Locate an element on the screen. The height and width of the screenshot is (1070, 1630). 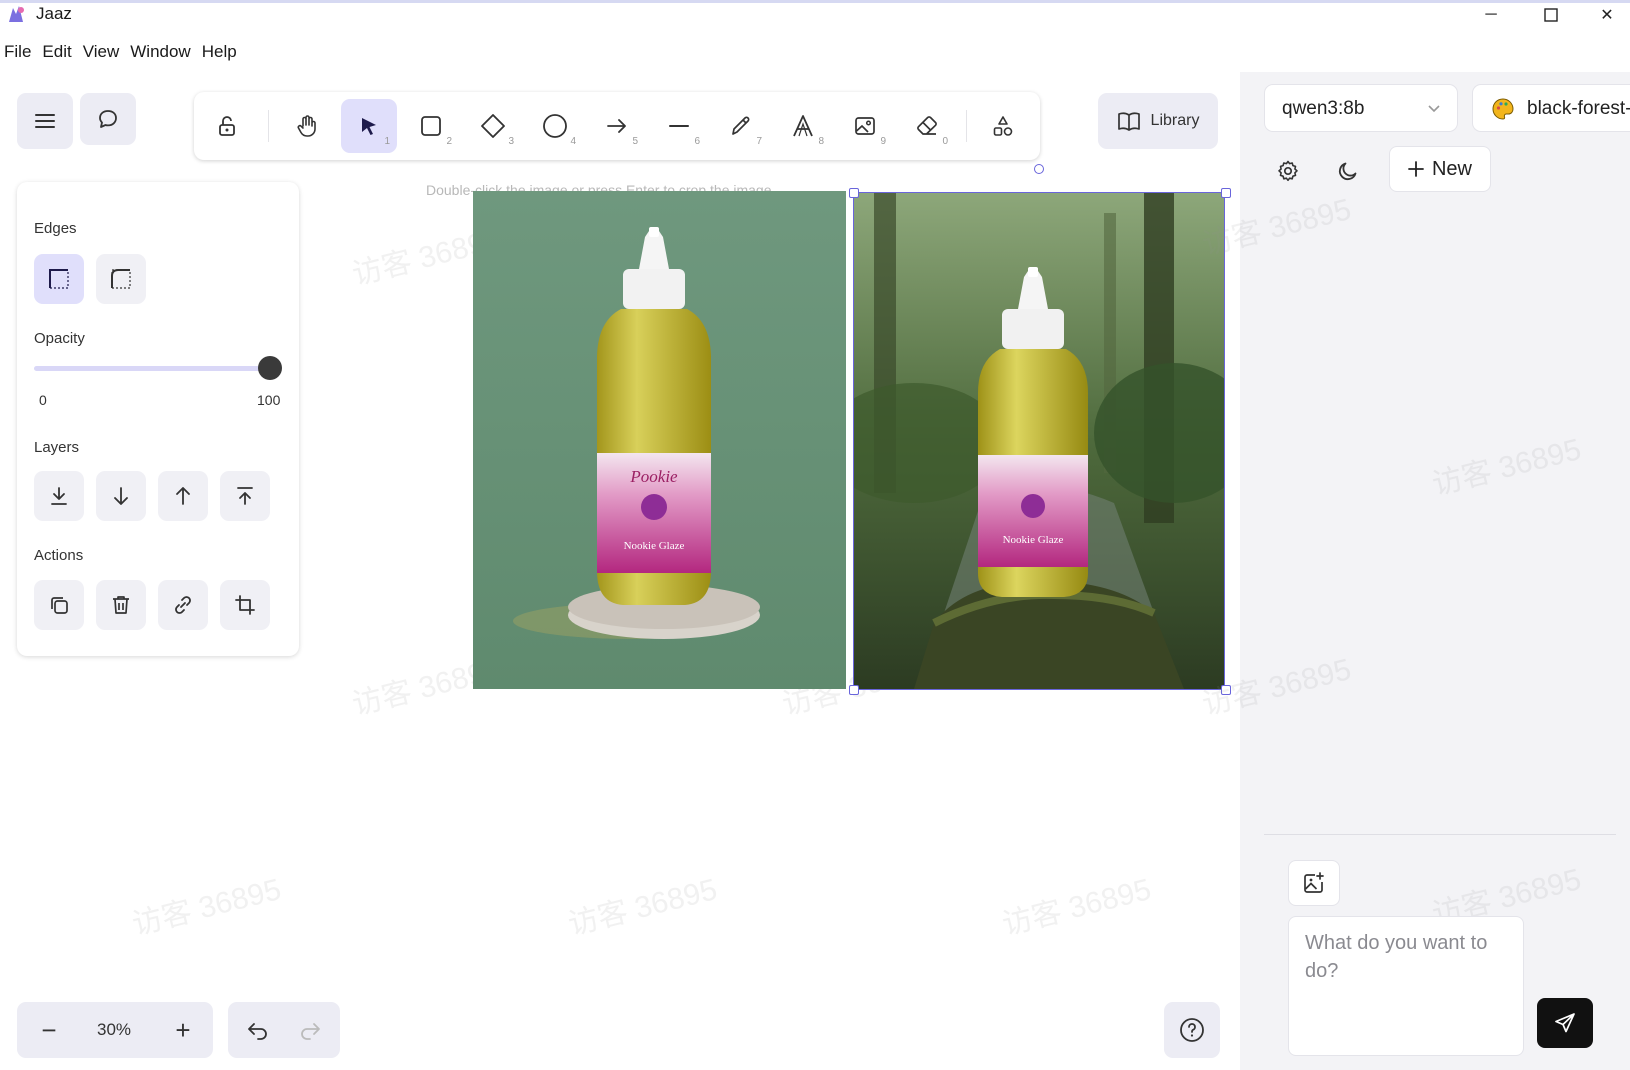
zoom-out-button: − is located at coordinates (49, 1030).